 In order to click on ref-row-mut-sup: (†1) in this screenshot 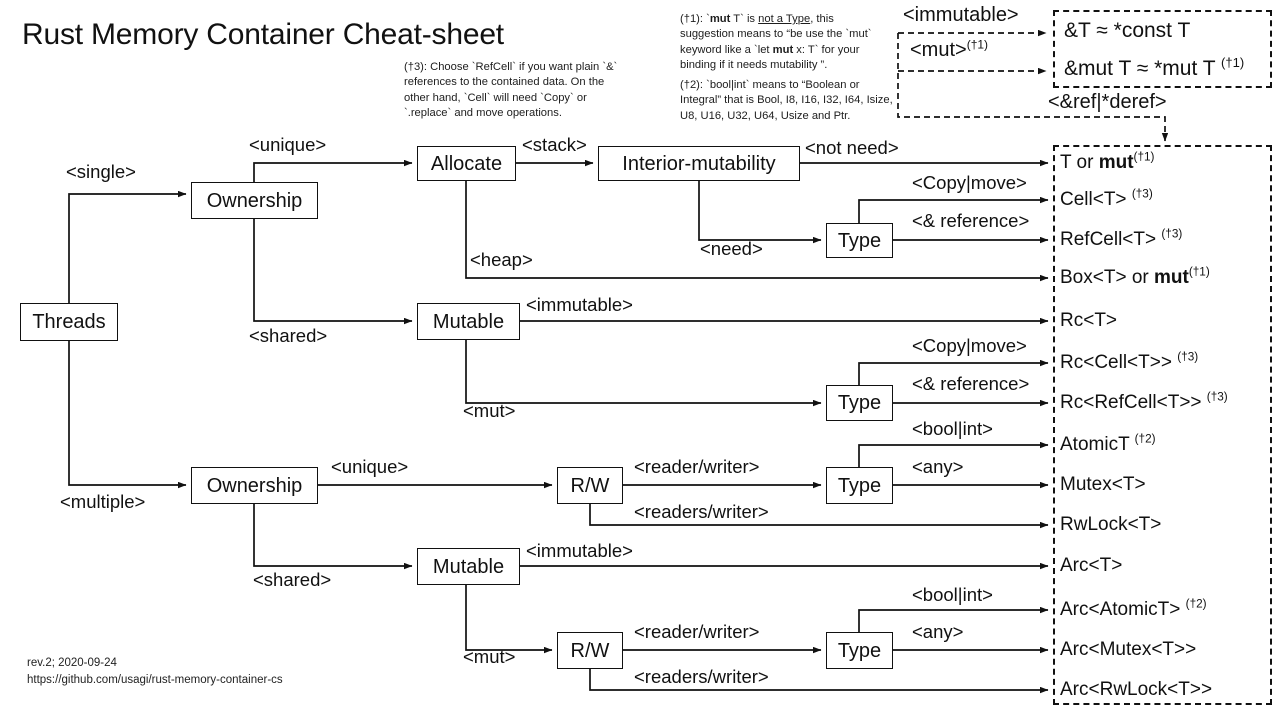, I will do `click(1233, 62)`.